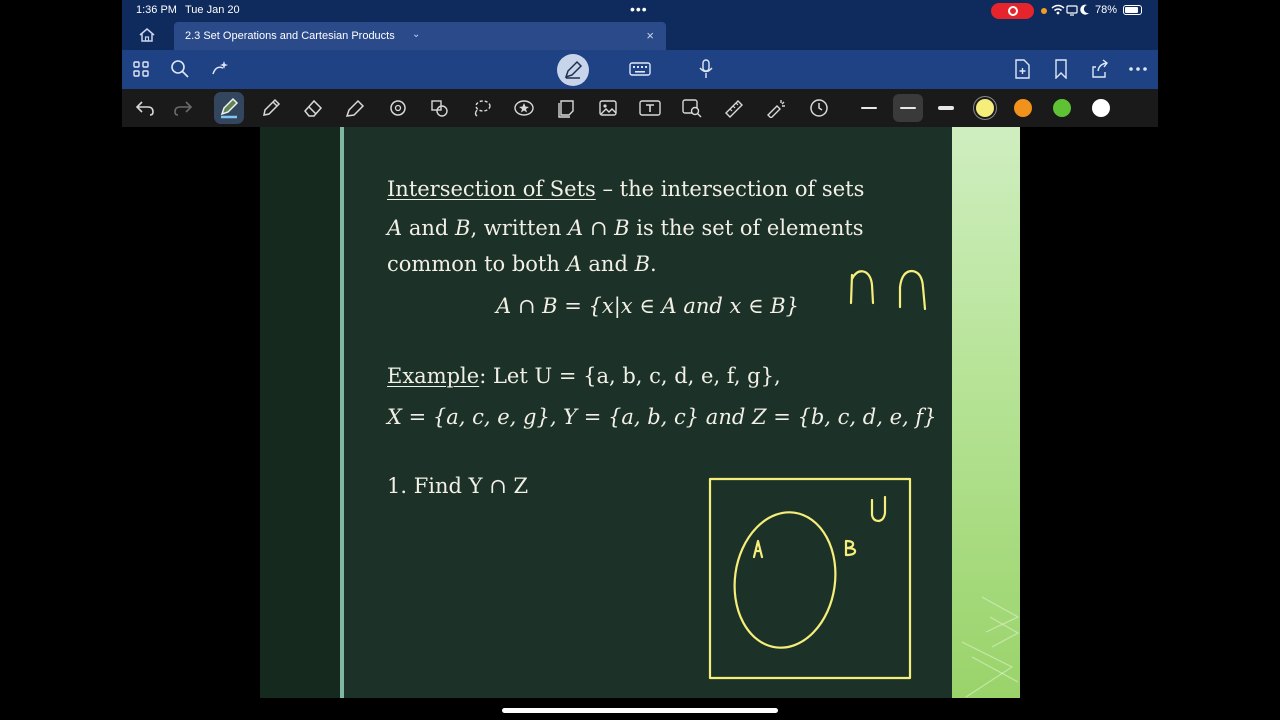  I want to click on microphone-icon, so click(706, 69).